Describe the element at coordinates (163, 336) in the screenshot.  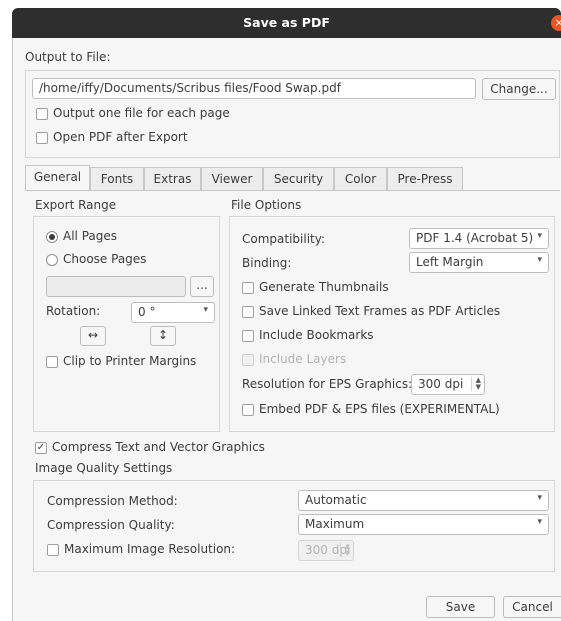
I see `flip-vertical-icon: ↕` at that location.